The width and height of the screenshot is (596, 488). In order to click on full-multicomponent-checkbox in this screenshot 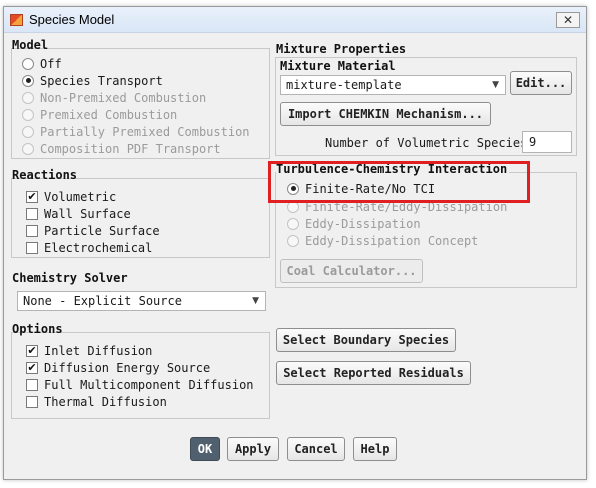, I will do `click(32, 384)`.